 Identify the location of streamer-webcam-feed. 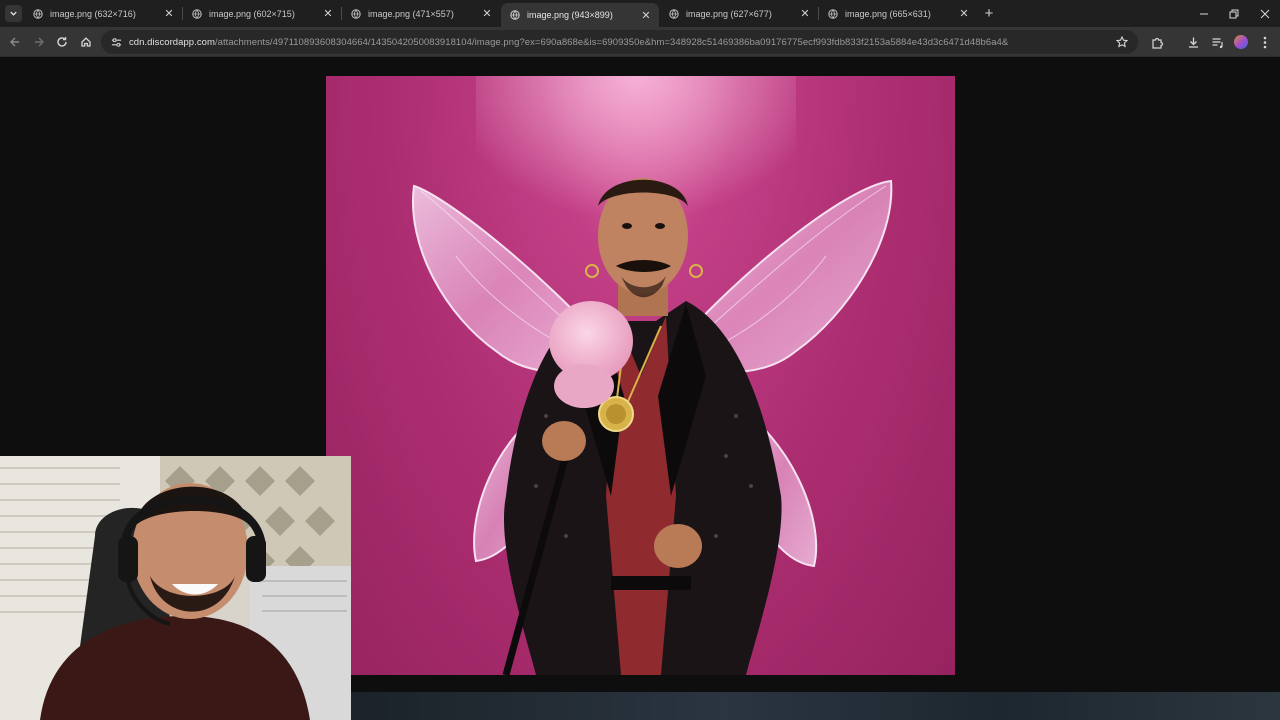
(175, 588).